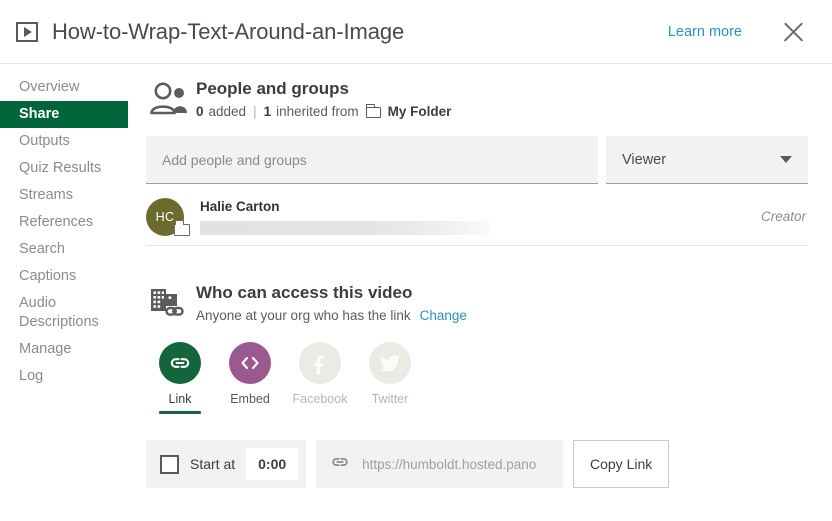  What do you see at coordinates (64, 87) in the screenshot?
I see `sidebar-item-overview: Overview` at bounding box center [64, 87].